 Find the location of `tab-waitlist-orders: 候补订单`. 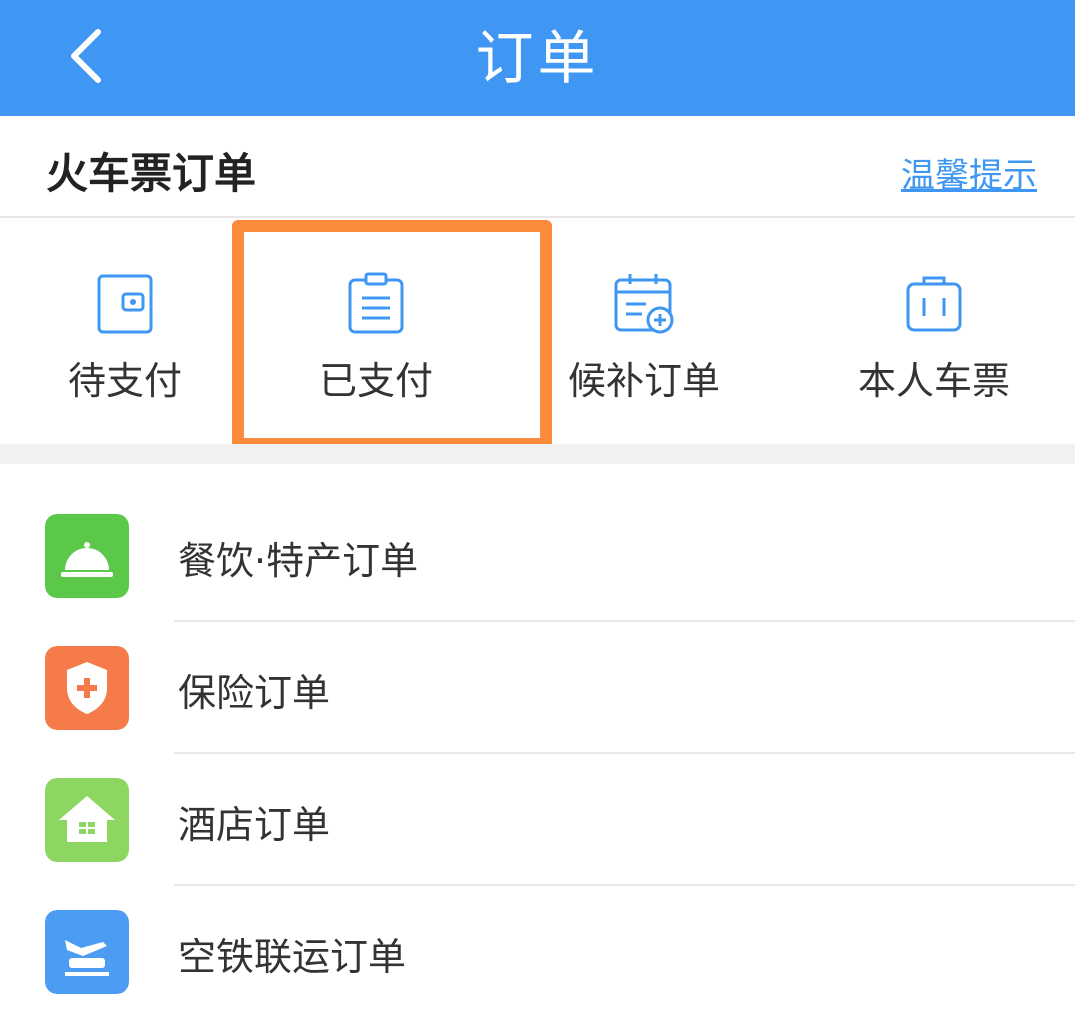

tab-waitlist-orders: 候补订单 is located at coordinates (644, 331).